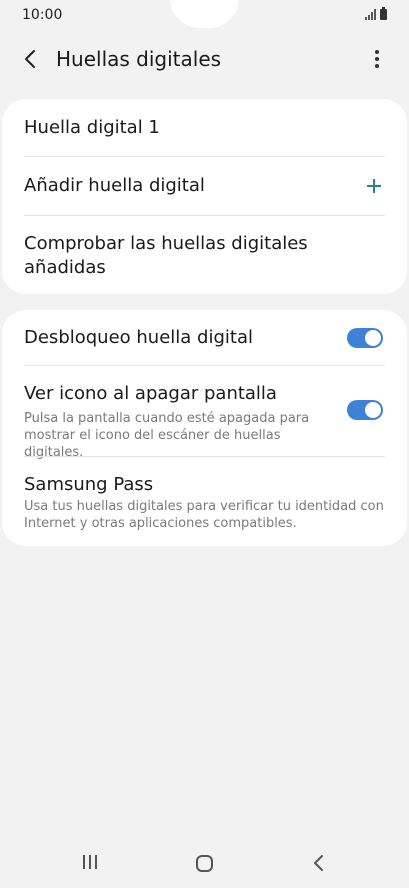 This screenshot has height=888, width=409. Describe the element at coordinates (204, 128) in the screenshot. I see `fingerprint-1-item: Huella digital 1` at that location.